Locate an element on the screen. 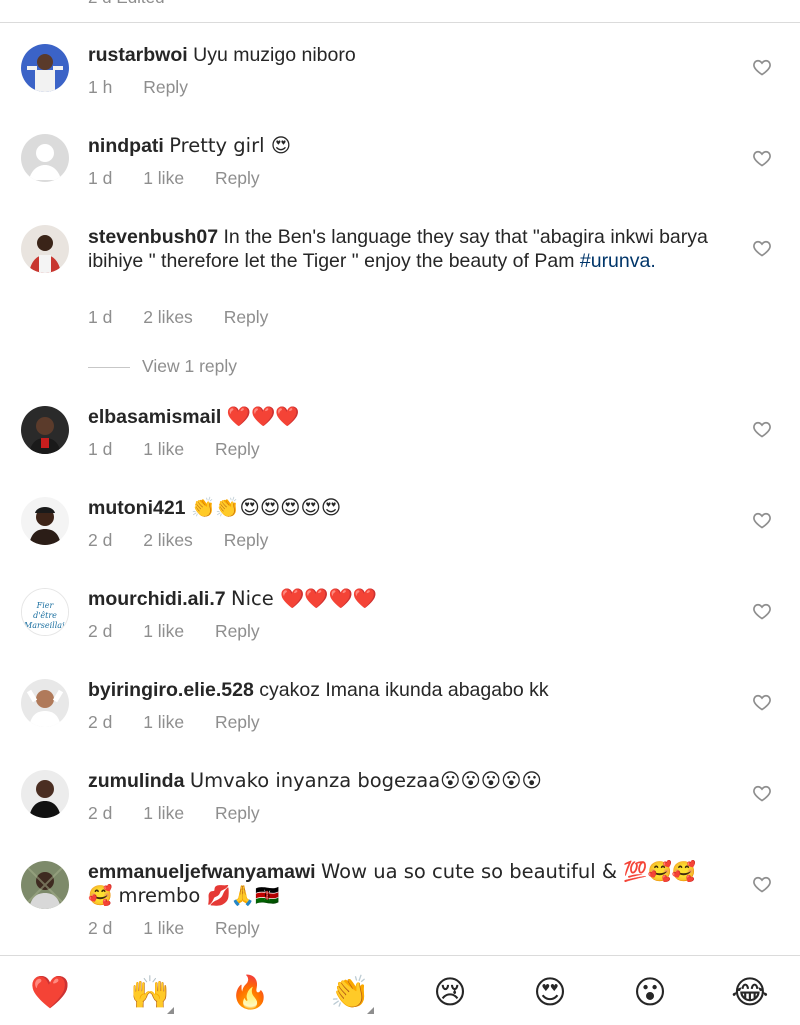  emoji-heart-eyes-button: 😍 is located at coordinates (550, 992).